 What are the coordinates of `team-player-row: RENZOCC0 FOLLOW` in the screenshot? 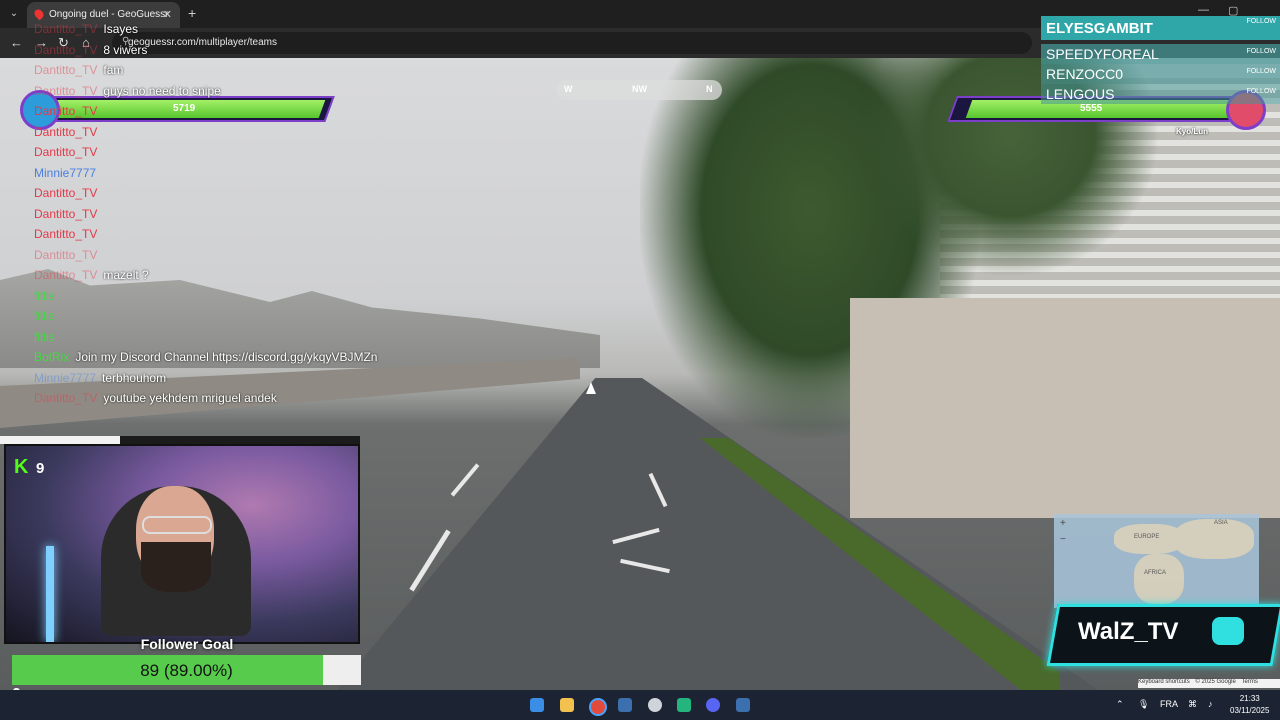 It's located at (1160, 74).